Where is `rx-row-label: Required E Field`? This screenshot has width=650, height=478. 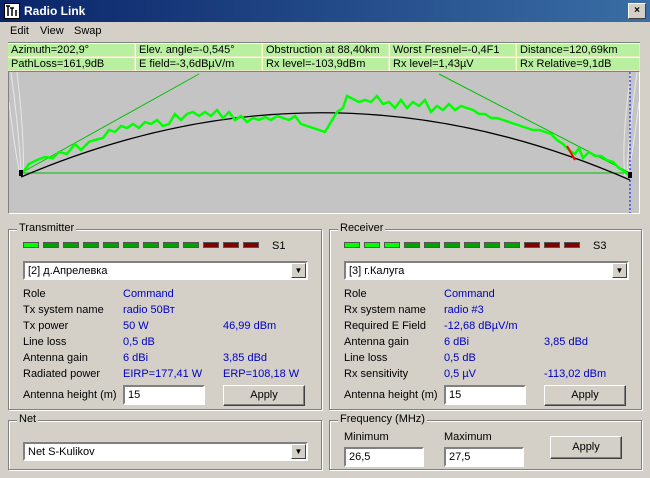
rx-row-label: Required E Field is located at coordinates (385, 326).